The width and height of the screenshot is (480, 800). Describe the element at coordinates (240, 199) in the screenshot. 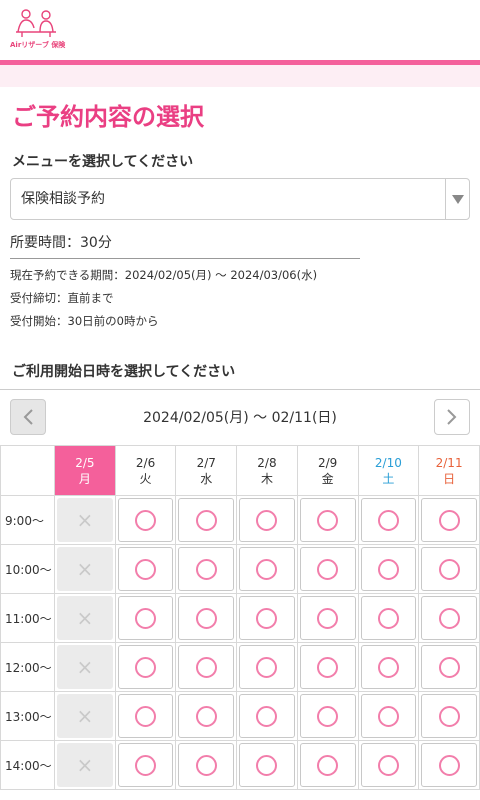

I see `menu-select: 保険相談予約` at that location.